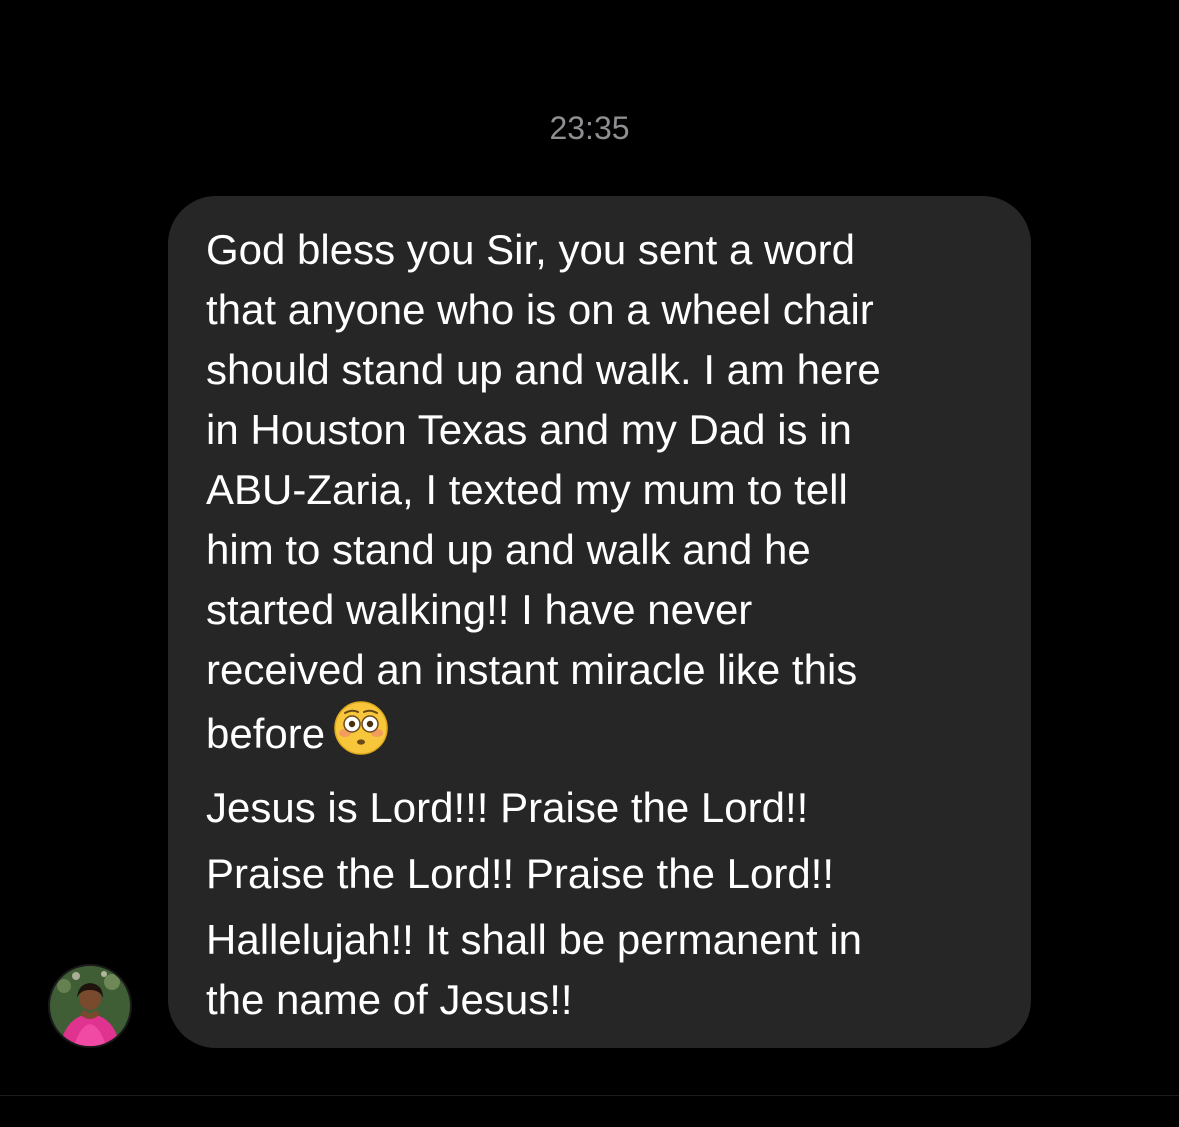 This screenshot has width=1179, height=1127. Describe the element at coordinates (589, 128) in the screenshot. I see `message-timestamp: 23:35` at that location.